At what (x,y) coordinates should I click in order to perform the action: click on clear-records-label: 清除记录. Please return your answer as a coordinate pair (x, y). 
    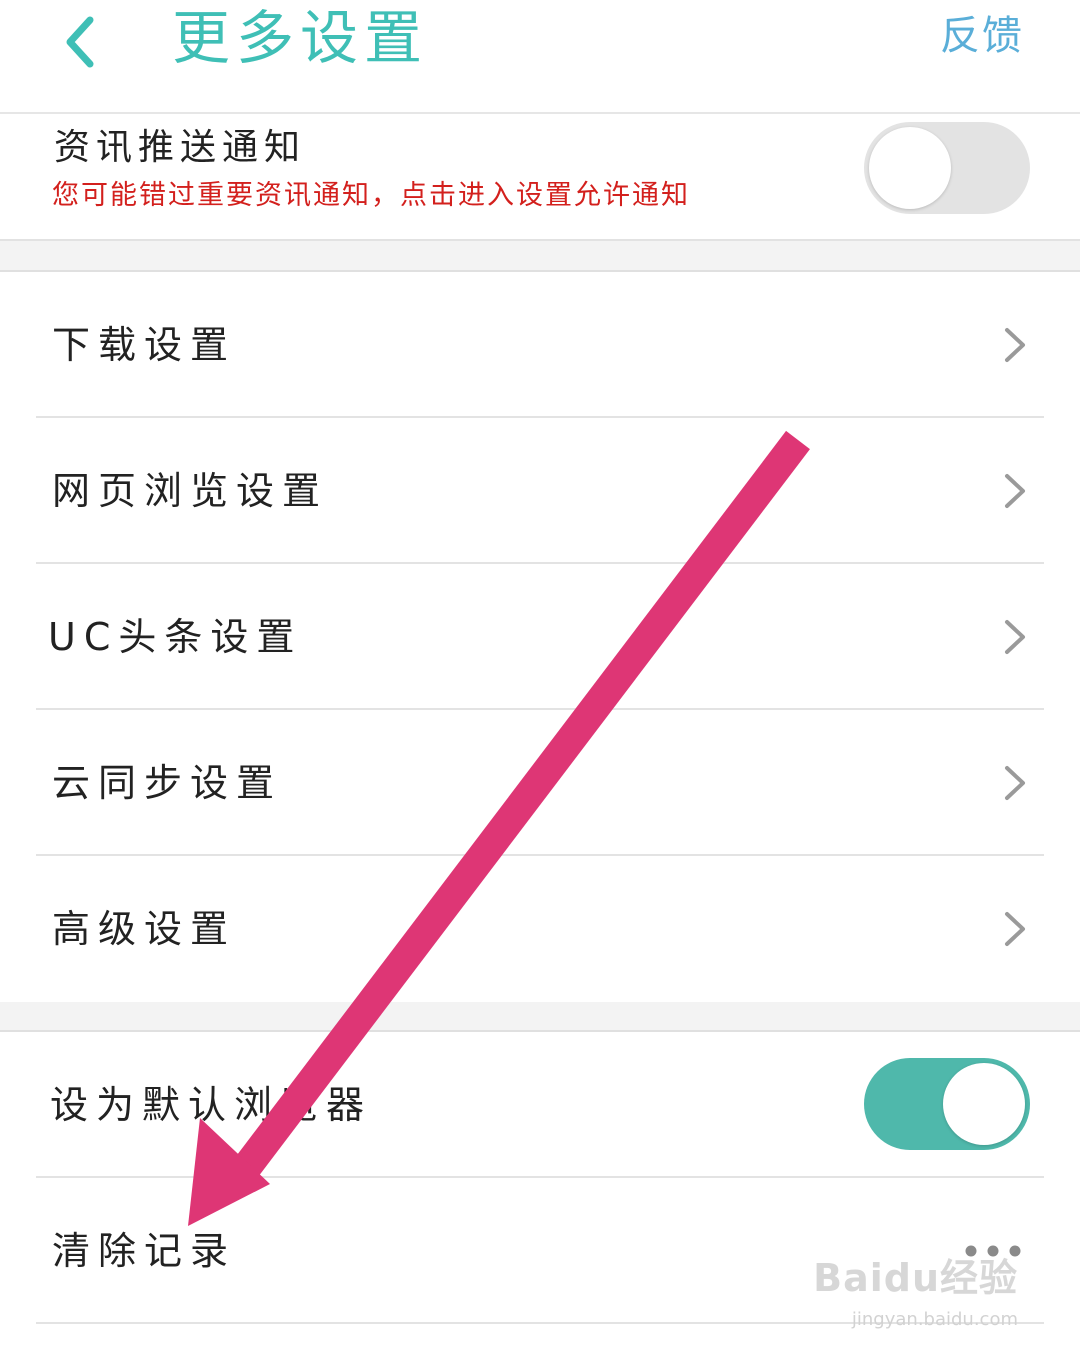
    Looking at the image, I should click on (144, 1251).